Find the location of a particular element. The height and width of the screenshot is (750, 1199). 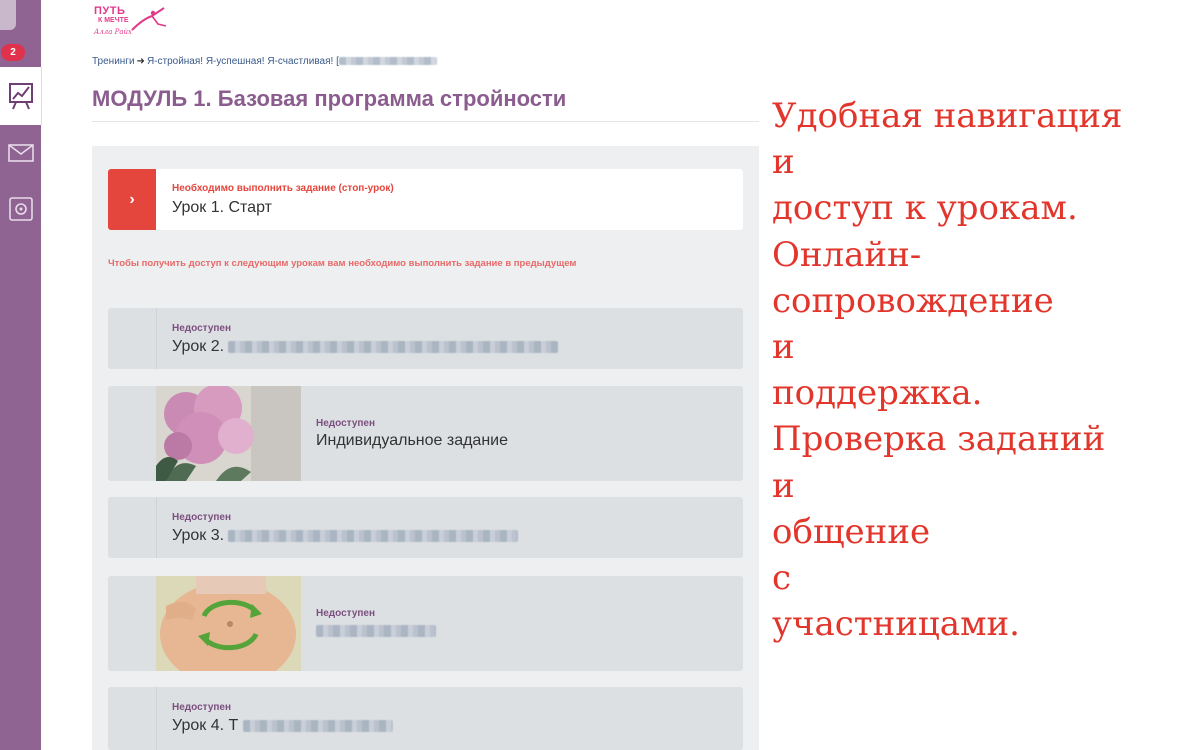

hydrangea-thumbnail is located at coordinates (228, 433).